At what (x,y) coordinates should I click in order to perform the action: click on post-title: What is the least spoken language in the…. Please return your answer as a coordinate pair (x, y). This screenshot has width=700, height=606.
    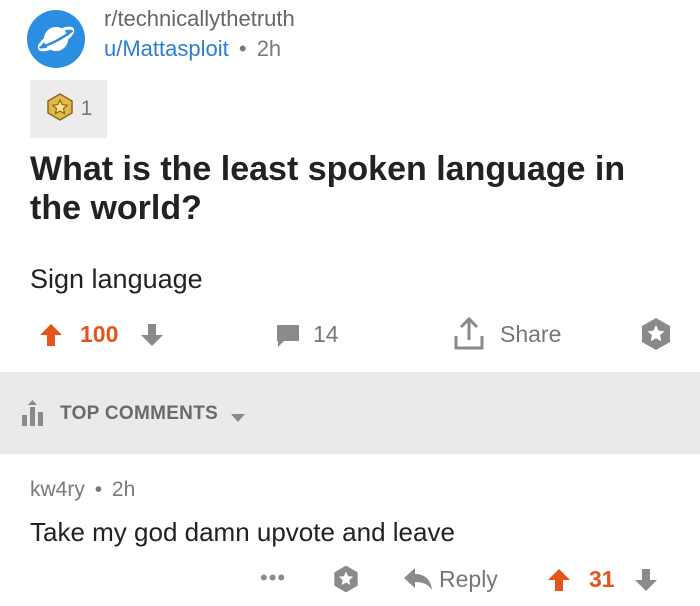
    Looking at the image, I should click on (350, 189).